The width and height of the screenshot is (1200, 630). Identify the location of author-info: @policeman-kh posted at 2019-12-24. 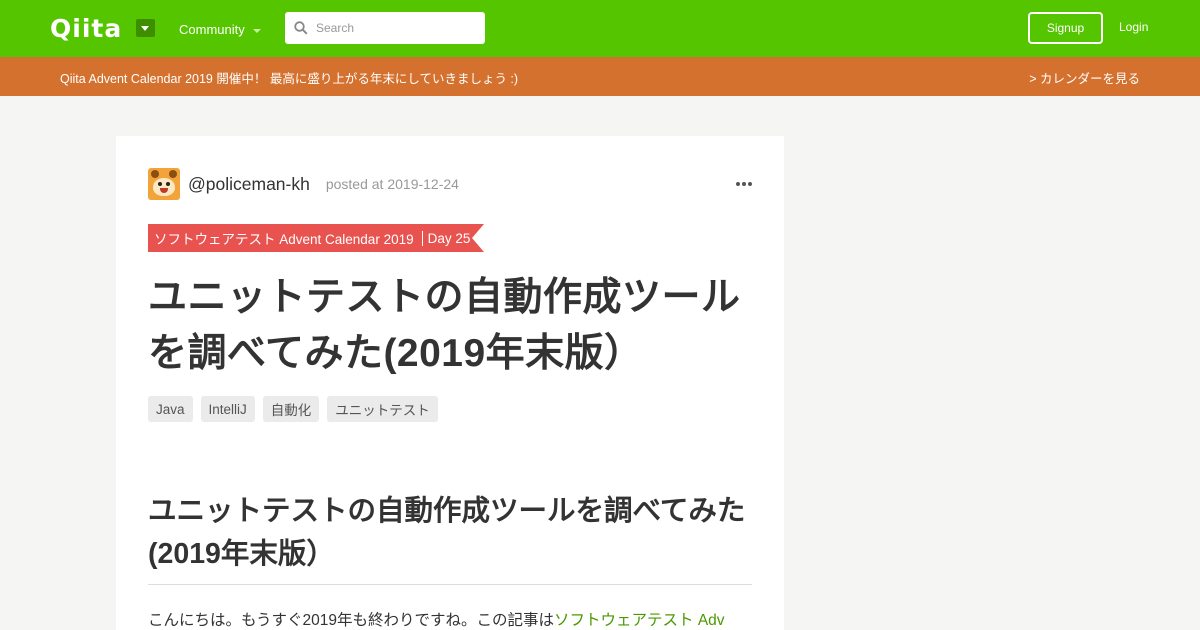
(303, 184).